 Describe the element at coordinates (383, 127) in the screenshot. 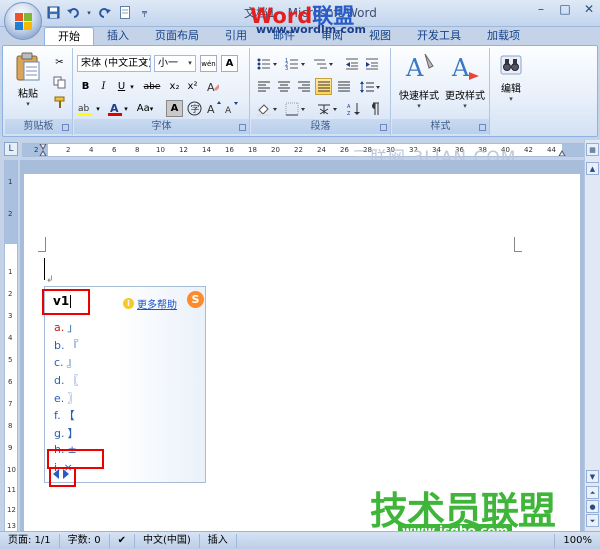

I see `paragraph-launcher-icon` at that location.